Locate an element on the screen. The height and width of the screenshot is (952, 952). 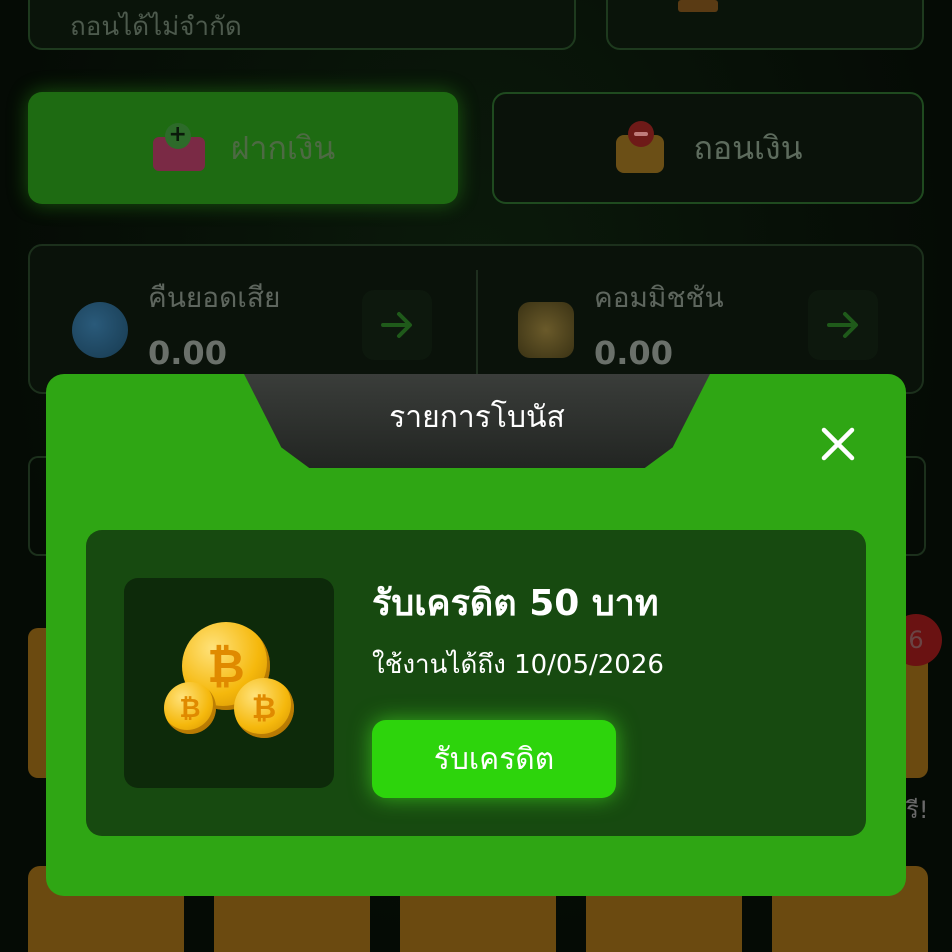
cashback-value: 0.00 is located at coordinates (187, 353).